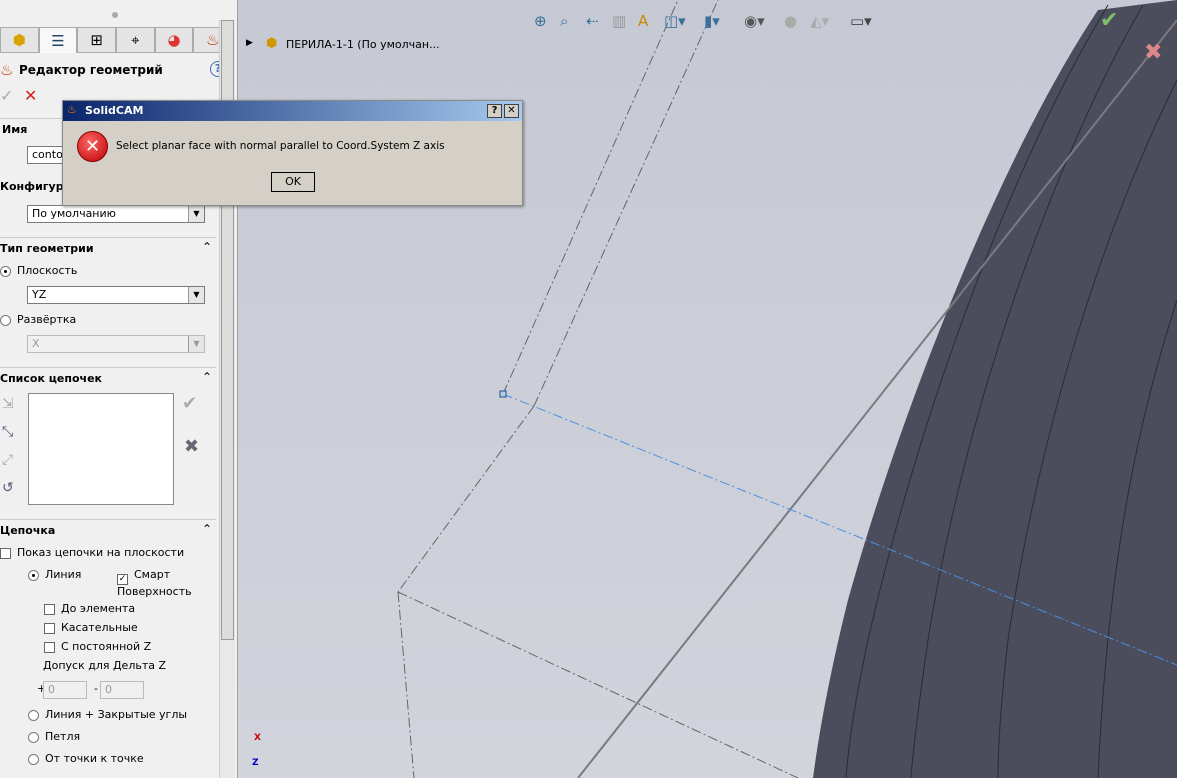 The width and height of the screenshot is (1177, 778). Describe the element at coordinates (116, 714) in the screenshot. I see `radio-label: Линия + Закрытые углы` at that location.